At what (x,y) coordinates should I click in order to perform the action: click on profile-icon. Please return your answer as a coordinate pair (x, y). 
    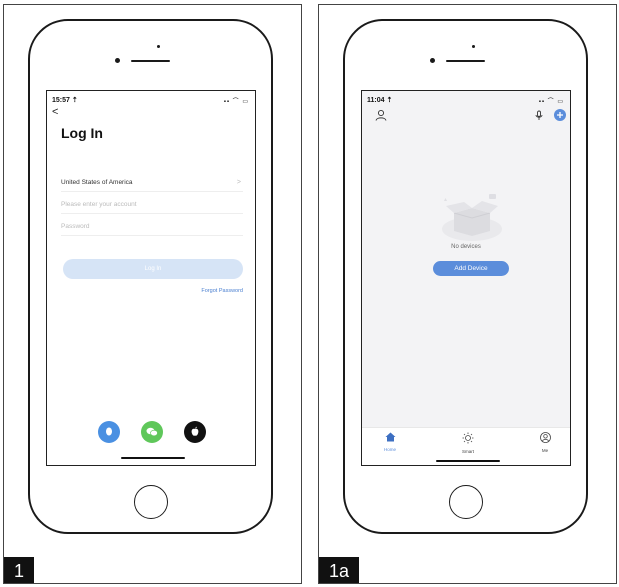
    Looking at the image, I should click on (545, 437).